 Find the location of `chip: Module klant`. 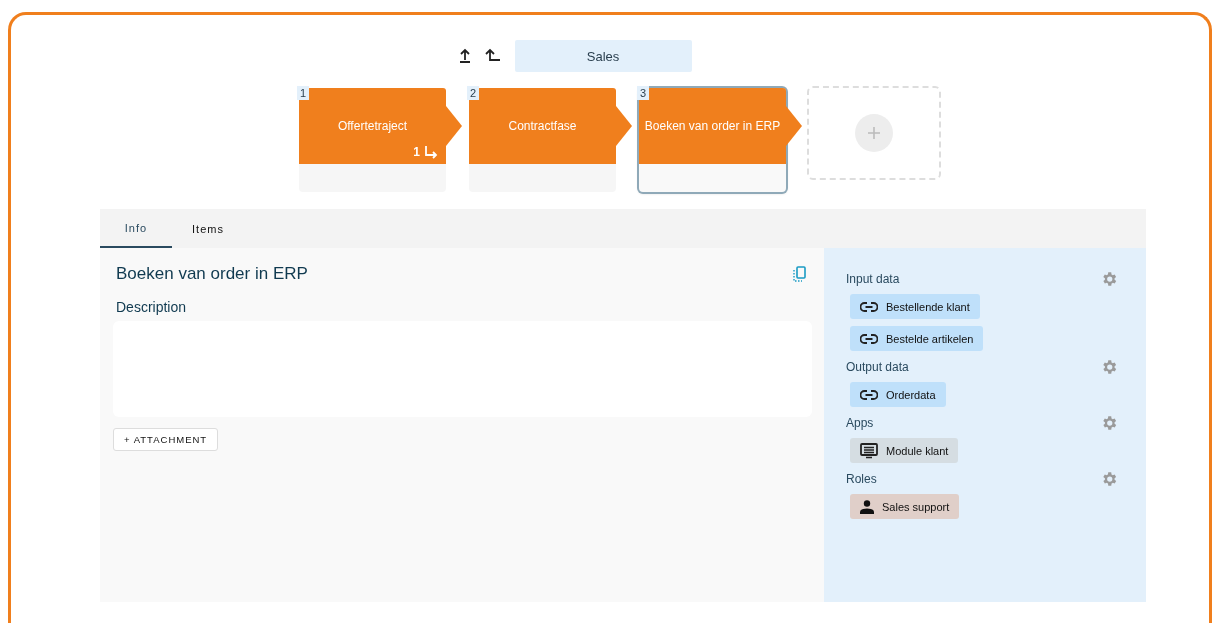

chip: Module klant is located at coordinates (904, 450).